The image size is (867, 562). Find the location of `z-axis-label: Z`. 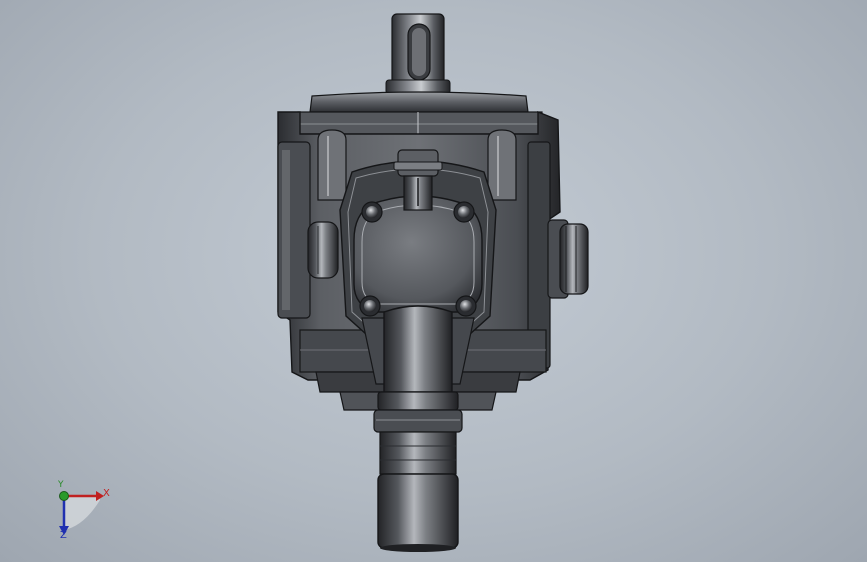

z-axis-label: Z is located at coordinates (63, 535).